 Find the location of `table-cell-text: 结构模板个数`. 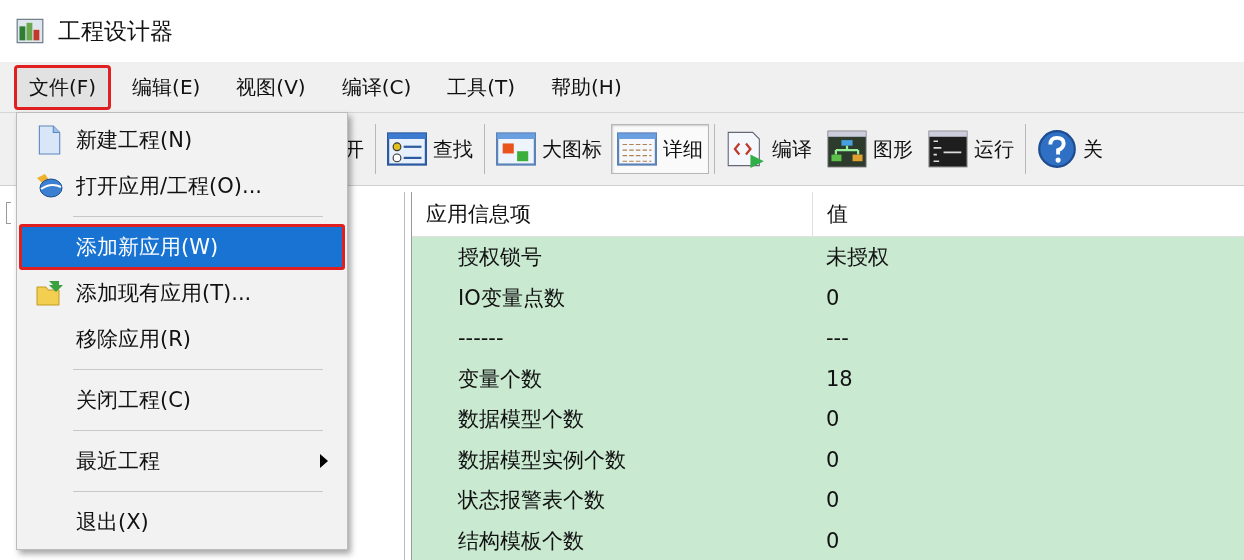

table-cell-text: 结构模板个数 is located at coordinates (521, 541).